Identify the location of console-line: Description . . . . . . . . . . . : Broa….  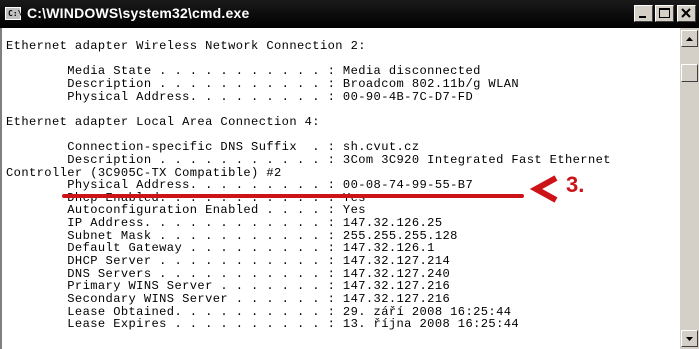
(263, 83).